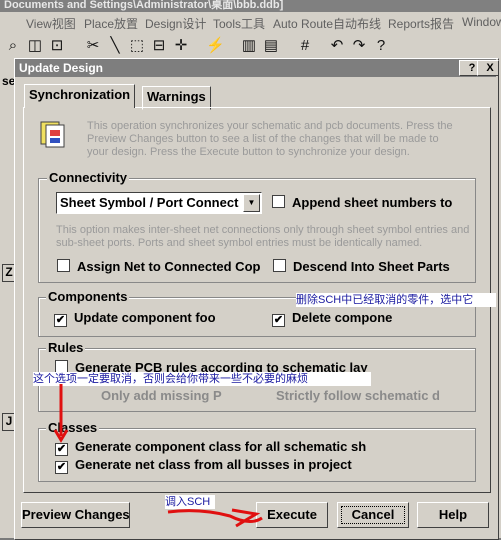 Image resolution: width=501 pixels, height=540 pixels. What do you see at coordinates (292, 515) in the screenshot?
I see `execute-button: Execute` at bounding box center [292, 515].